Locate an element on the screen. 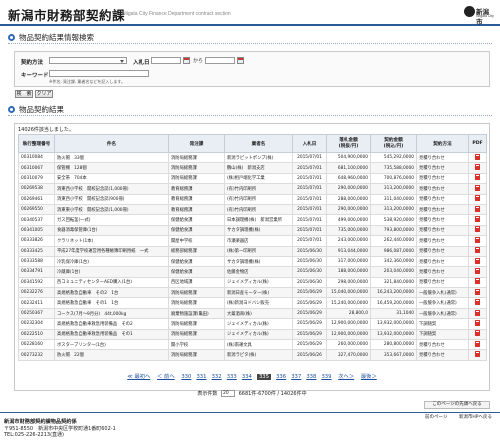 Image resolution: width=500 pixels, height=443 pixels. item-name-cell: 食器消毒保管庫(1台) is located at coordinates (111, 230).